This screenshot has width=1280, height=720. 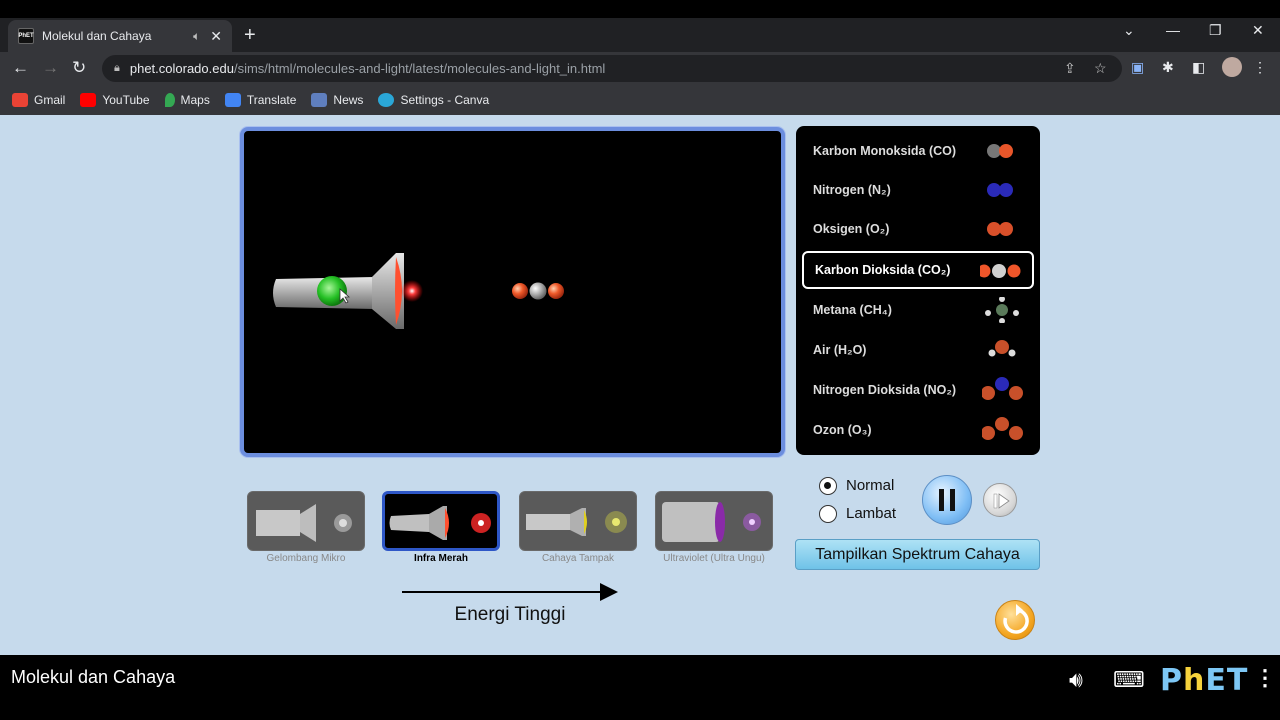 I want to click on radio-selected-dot, so click(x=827, y=485).